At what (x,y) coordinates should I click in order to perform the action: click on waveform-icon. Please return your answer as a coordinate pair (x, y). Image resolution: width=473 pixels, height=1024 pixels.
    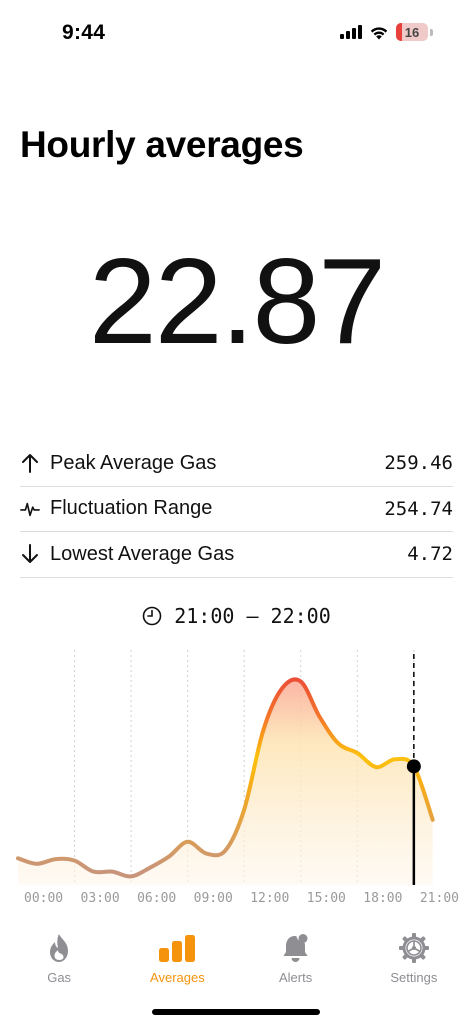
    Looking at the image, I should click on (30, 509).